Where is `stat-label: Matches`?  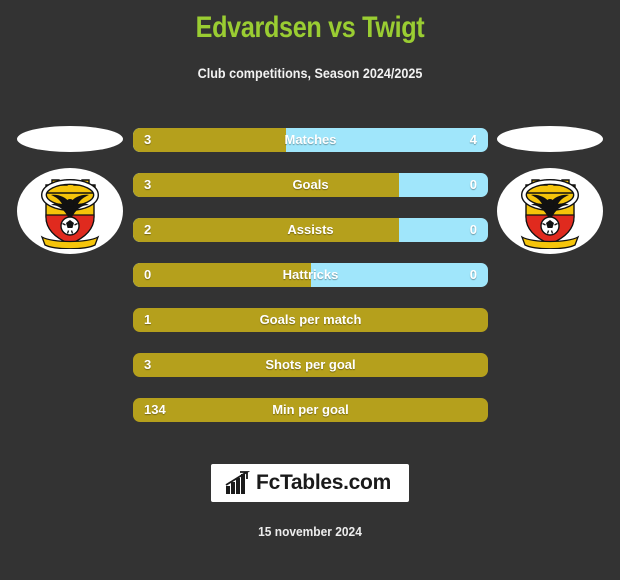 stat-label: Matches is located at coordinates (310, 139).